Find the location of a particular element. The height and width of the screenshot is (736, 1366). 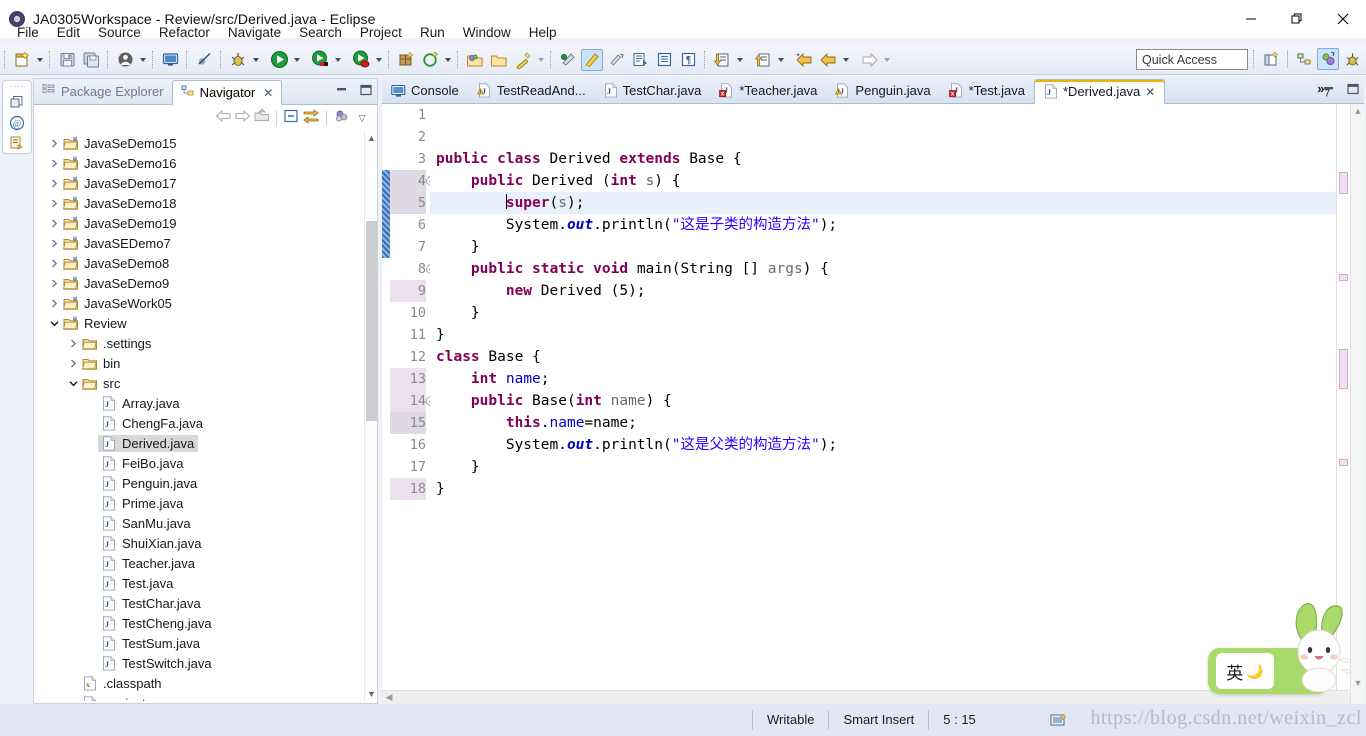

menu-source: Source is located at coordinates (119, 32).